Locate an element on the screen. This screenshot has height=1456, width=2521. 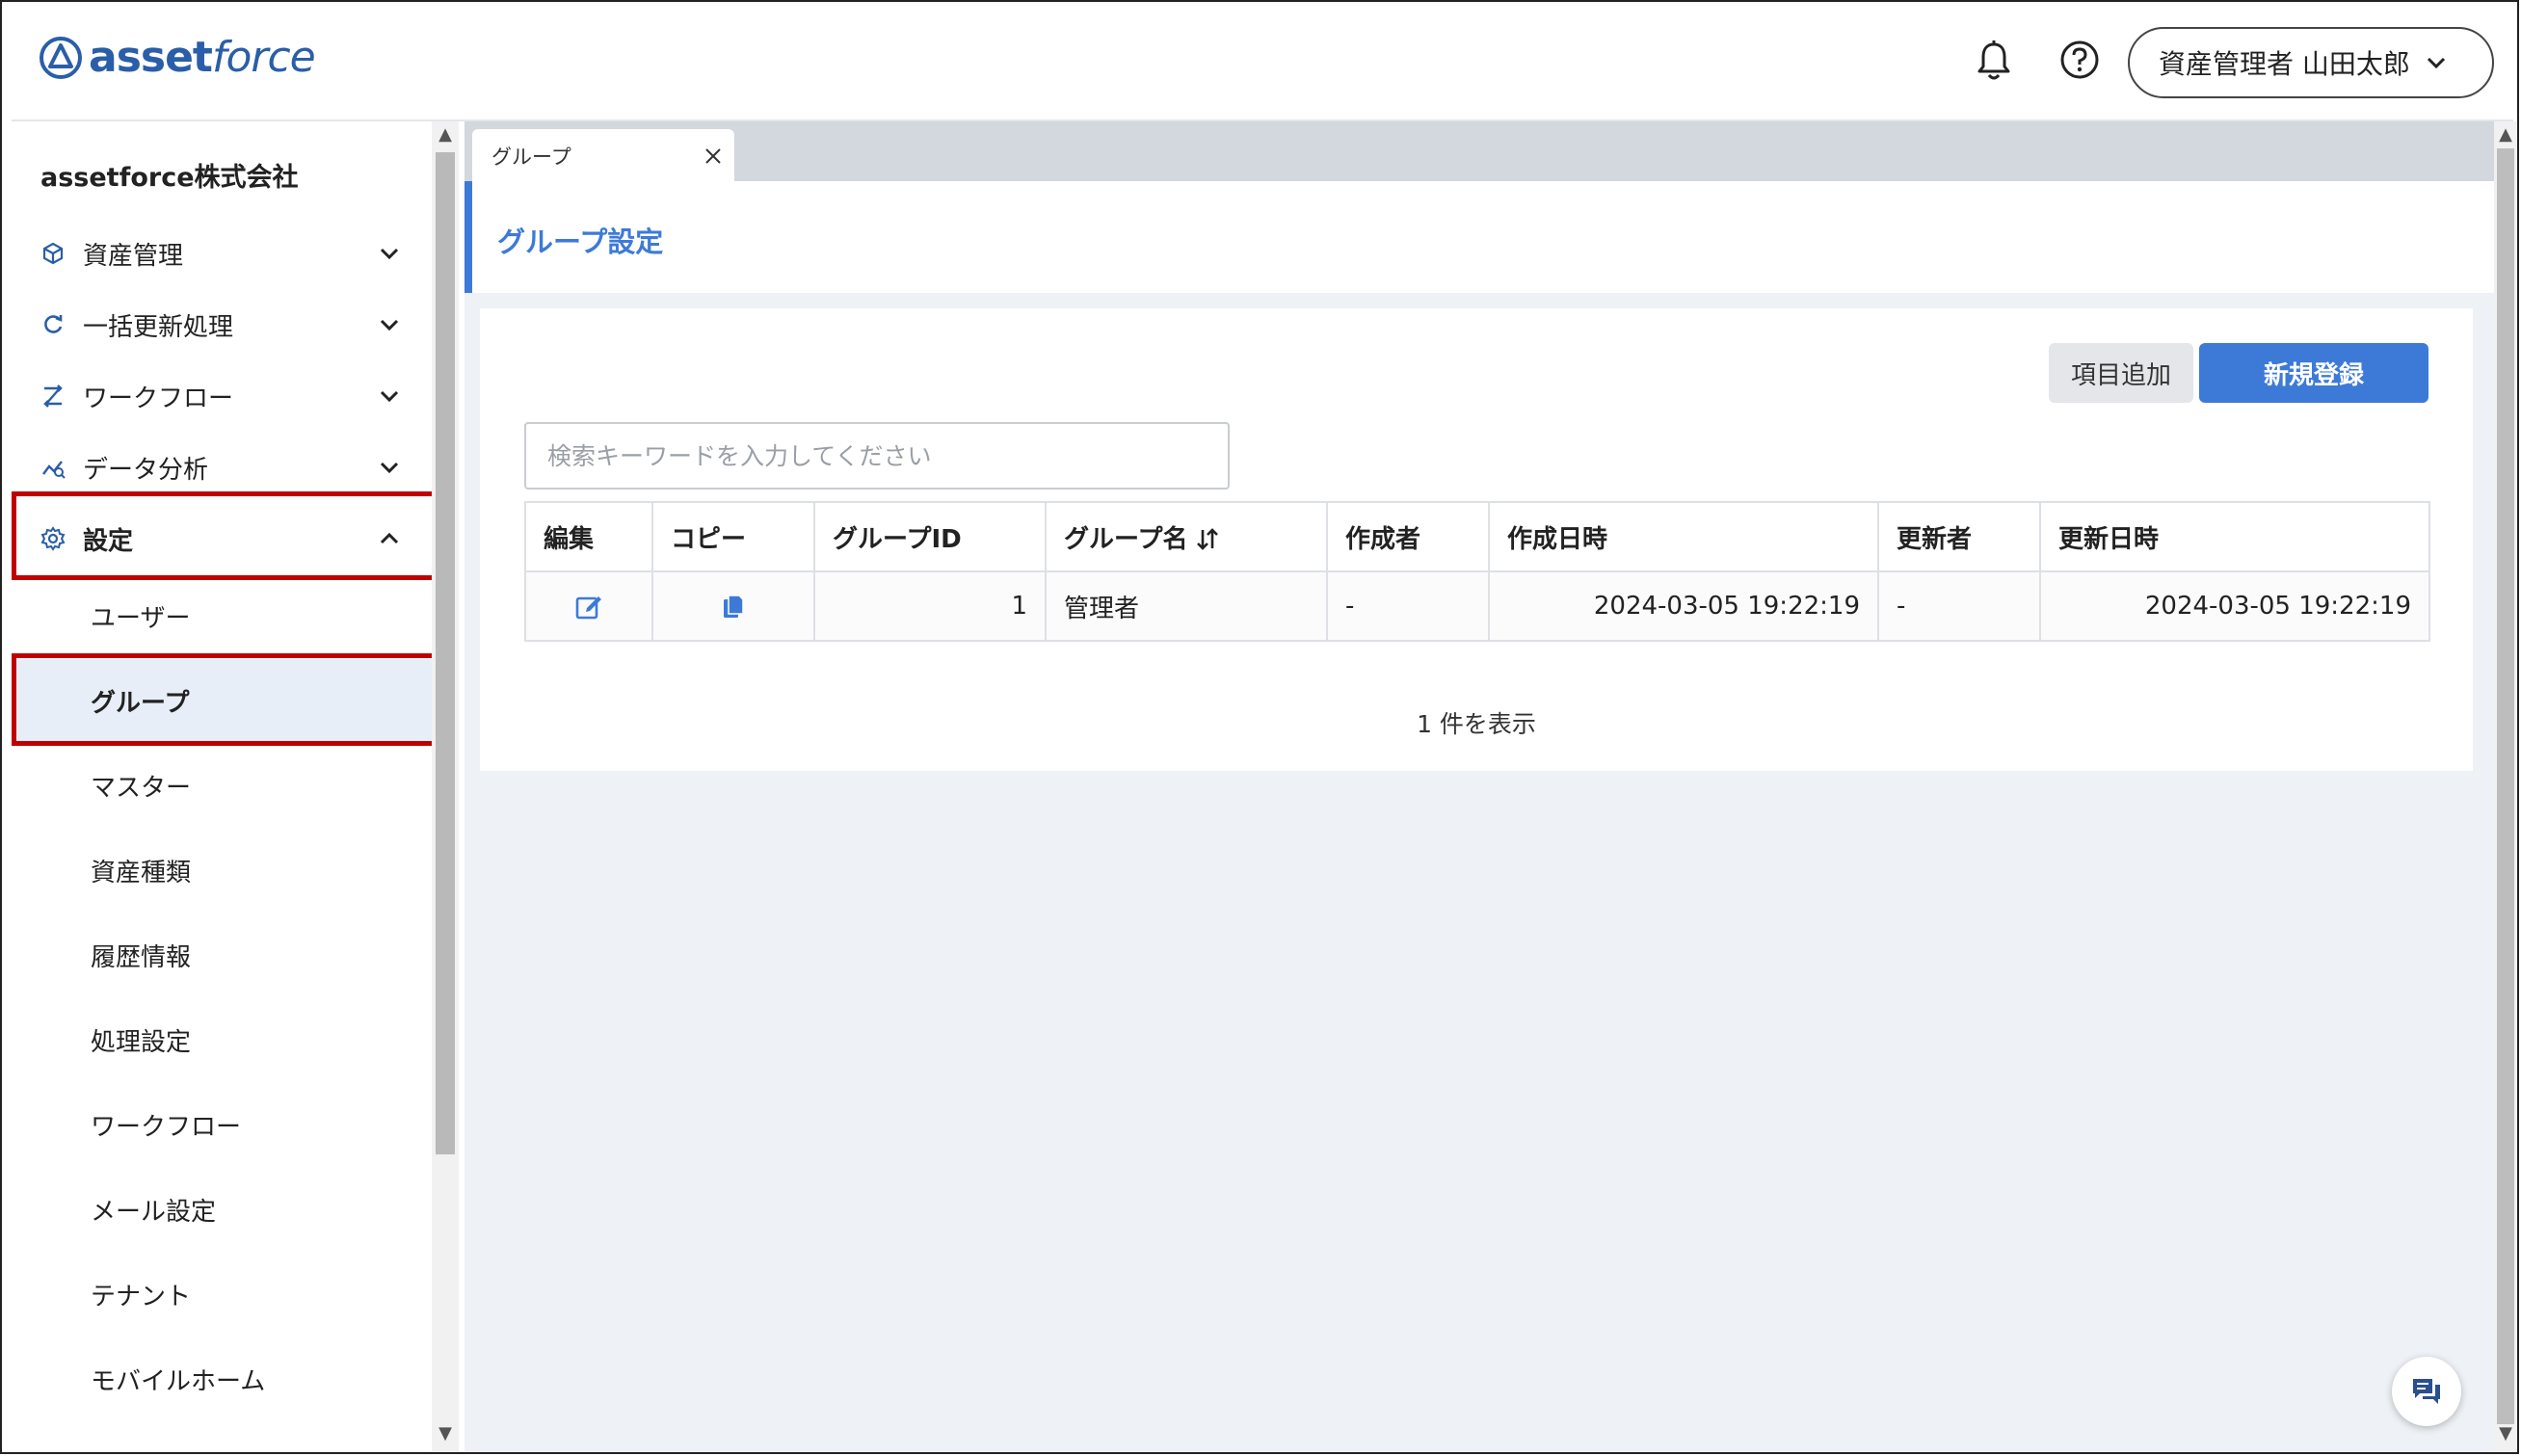
sidebar-subitem-label: 資産種類 is located at coordinates (141, 872).